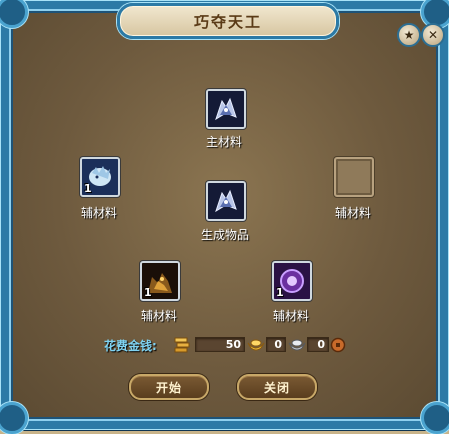 The image size is (449, 434). What do you see at coordinates (256, 345) in the screenshot?
I see `gold-ingot-icon` at bounding box center [256, 345].